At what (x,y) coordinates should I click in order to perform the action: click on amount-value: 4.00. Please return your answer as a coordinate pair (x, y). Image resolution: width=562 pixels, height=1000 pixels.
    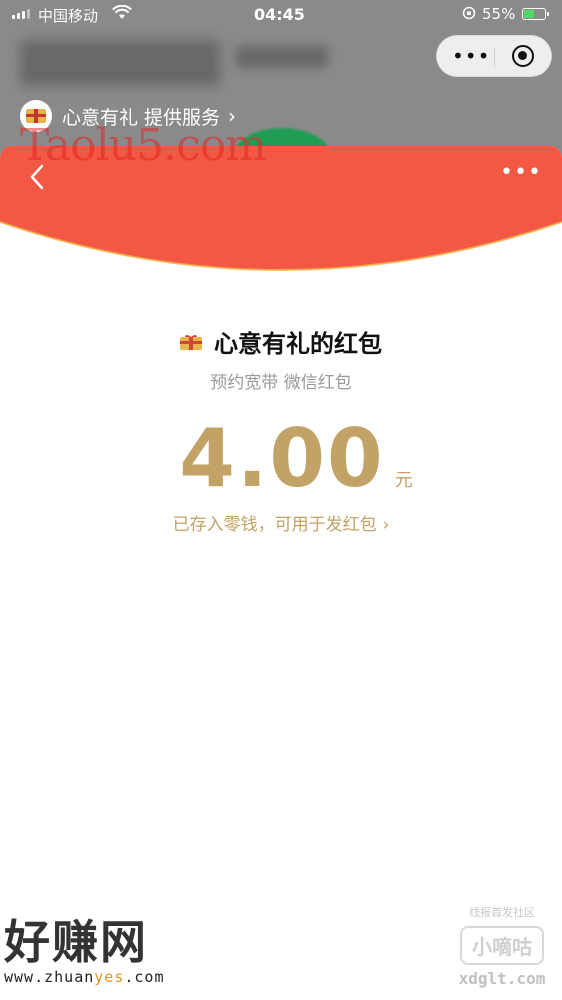
    Looking at the image, I should click on (282, 458).